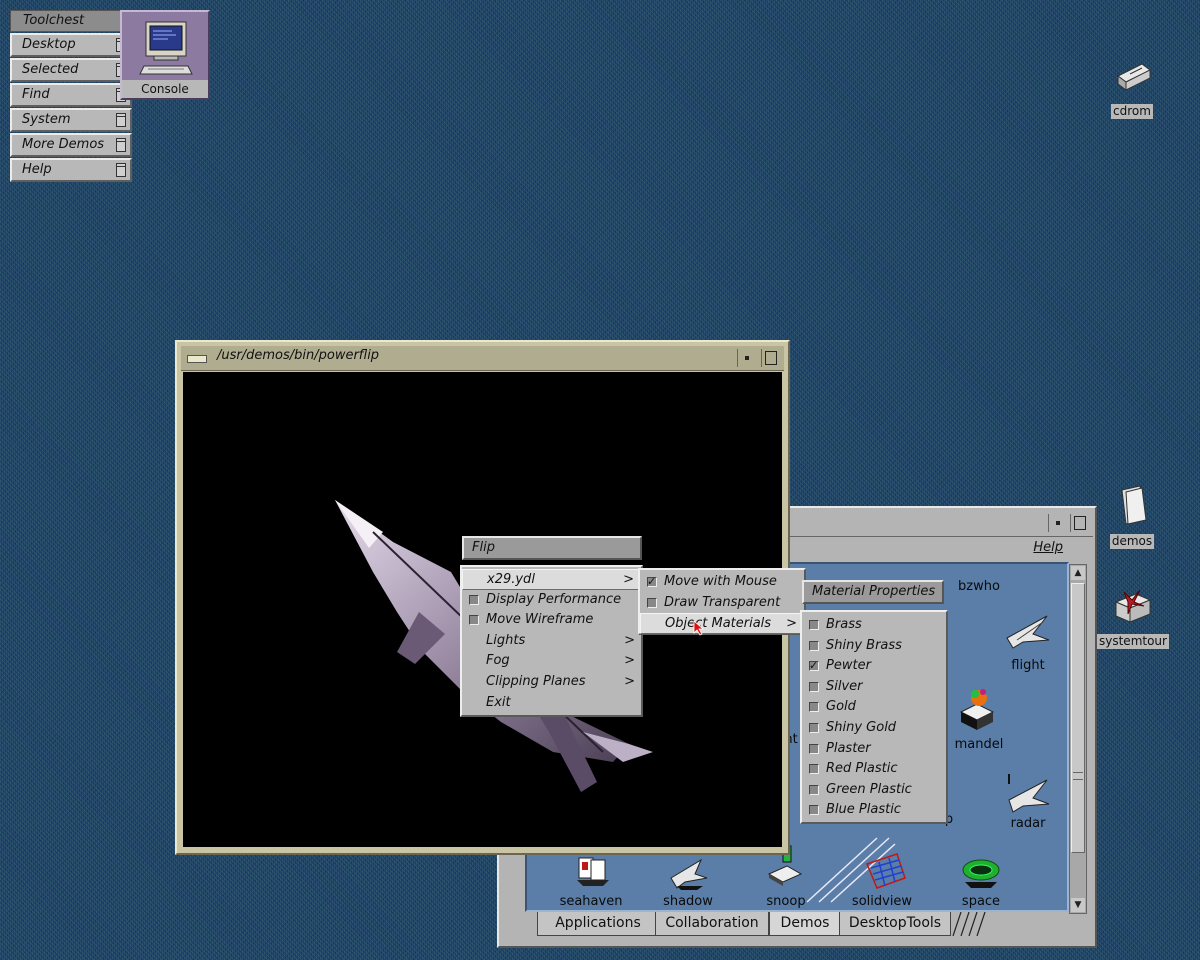  Describe the element at coordinates (848, 666) in the screenshot. I see `menu-item-label: Pewter` at that location.